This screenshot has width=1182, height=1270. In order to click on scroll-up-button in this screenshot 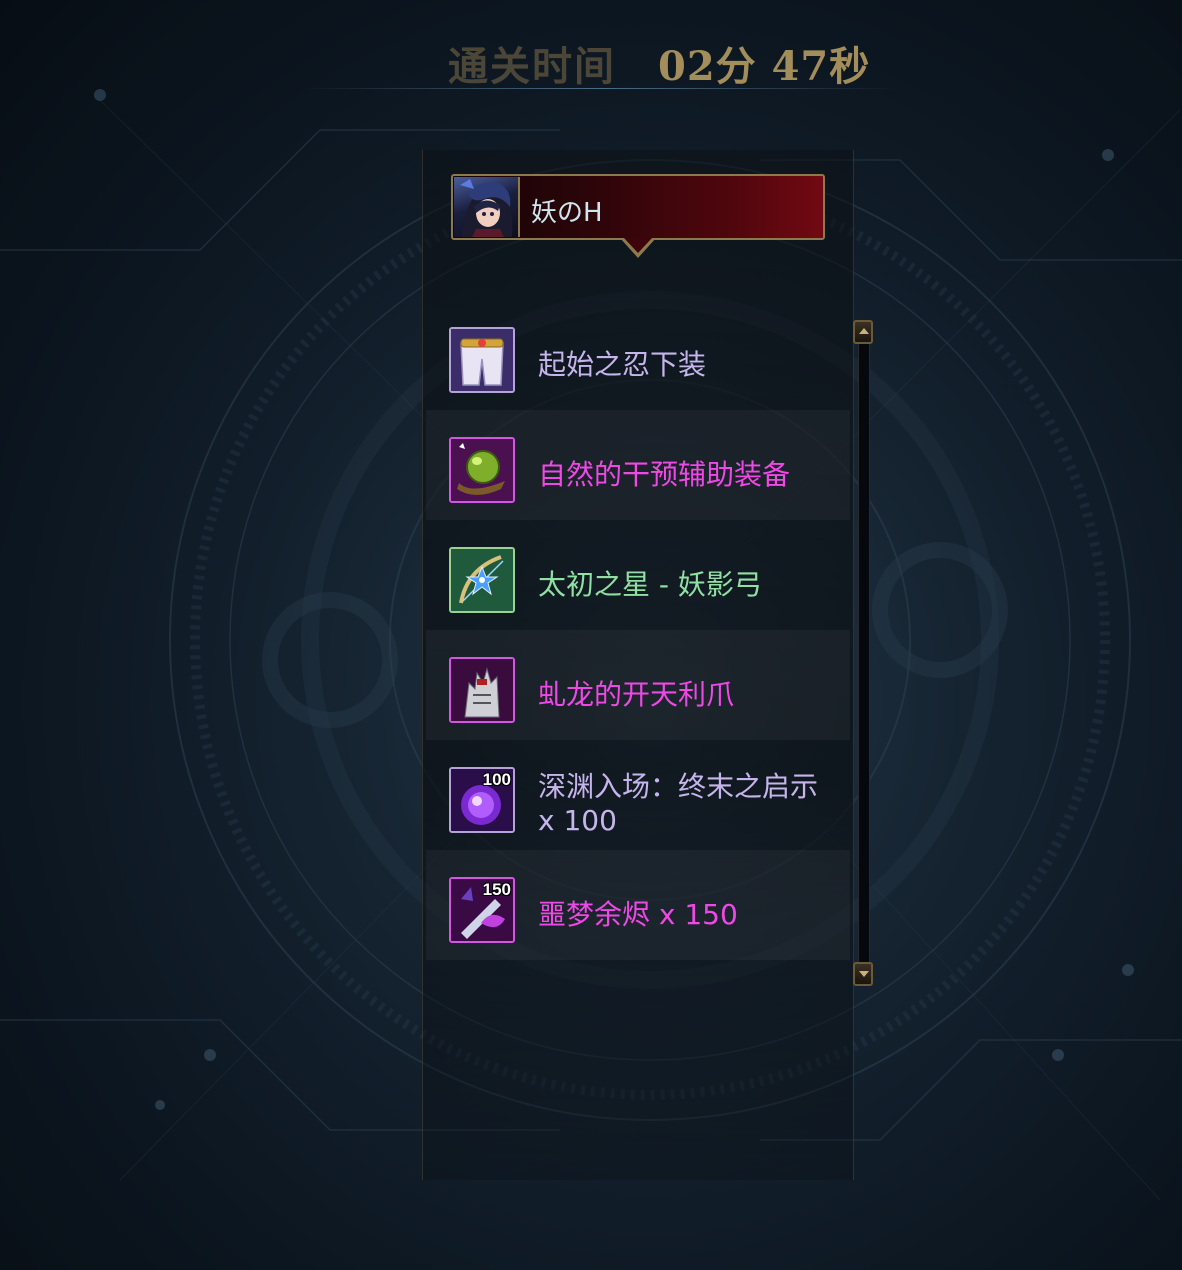, I will do `click(863, 332)`.